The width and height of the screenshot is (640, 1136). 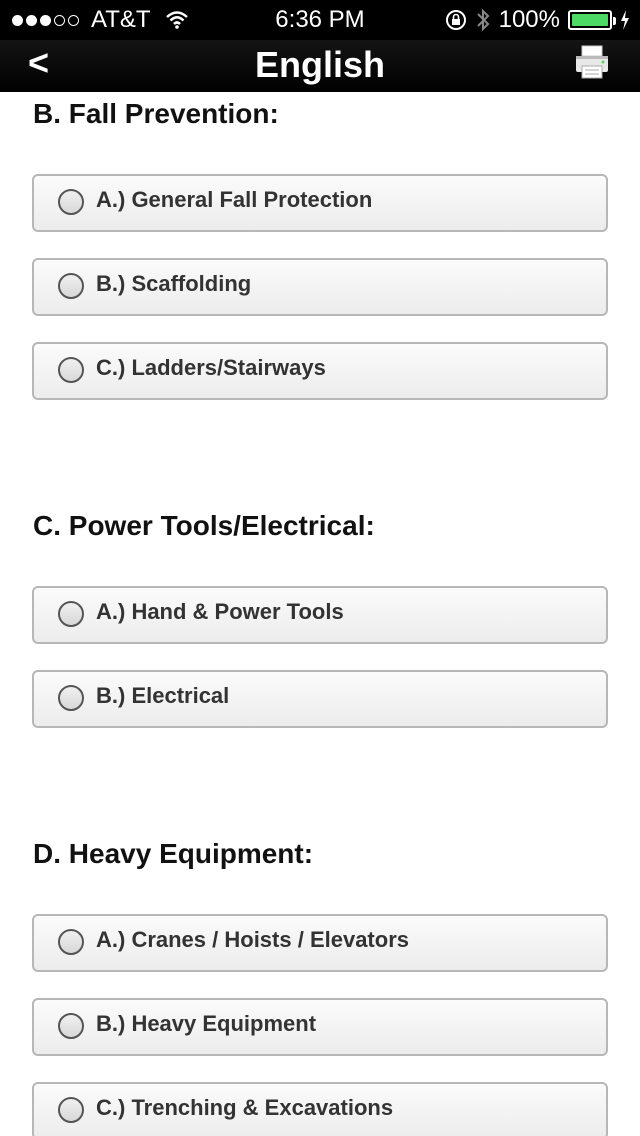 What do you see at coordinates (206, 1023) in the screenshot?
I see `option-label: B.) Heavy Equipment` at bounding box center [206, 1023].